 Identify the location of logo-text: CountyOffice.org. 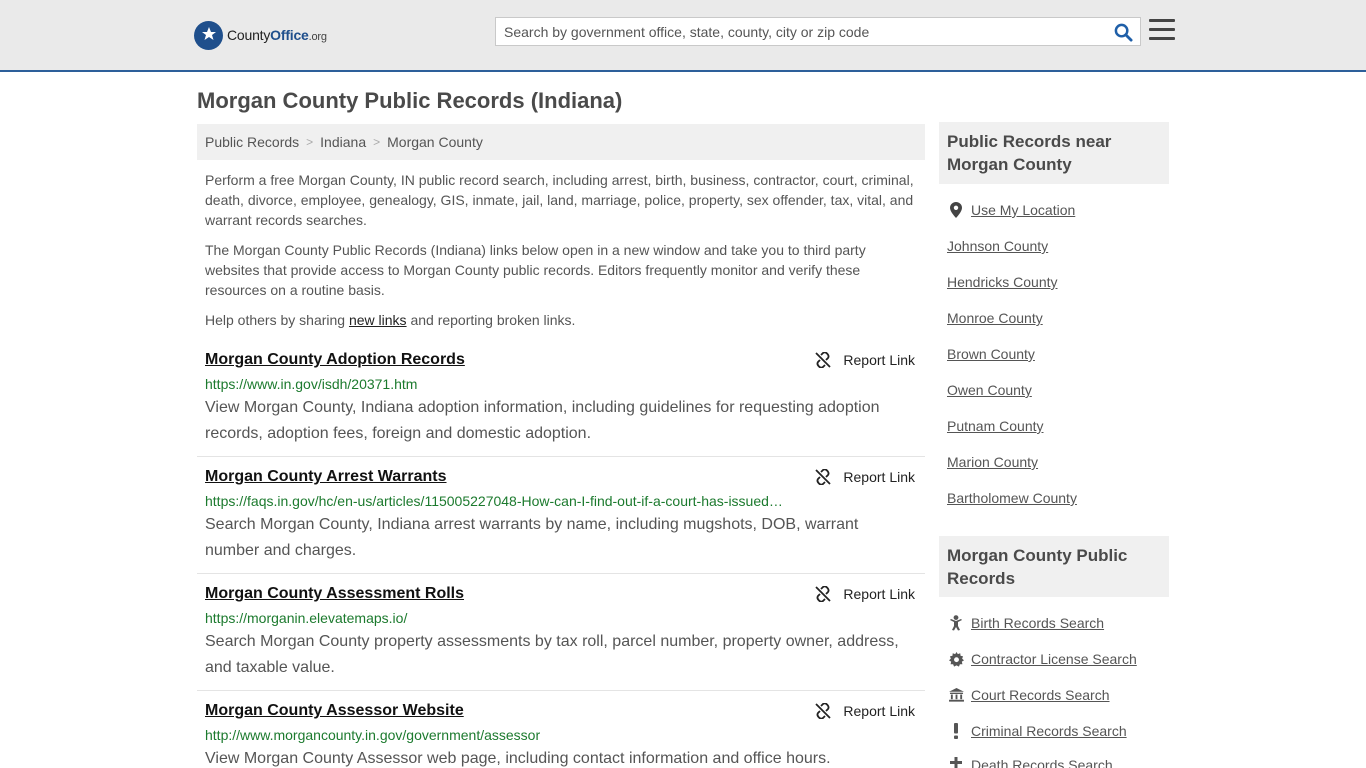
(277, 35).